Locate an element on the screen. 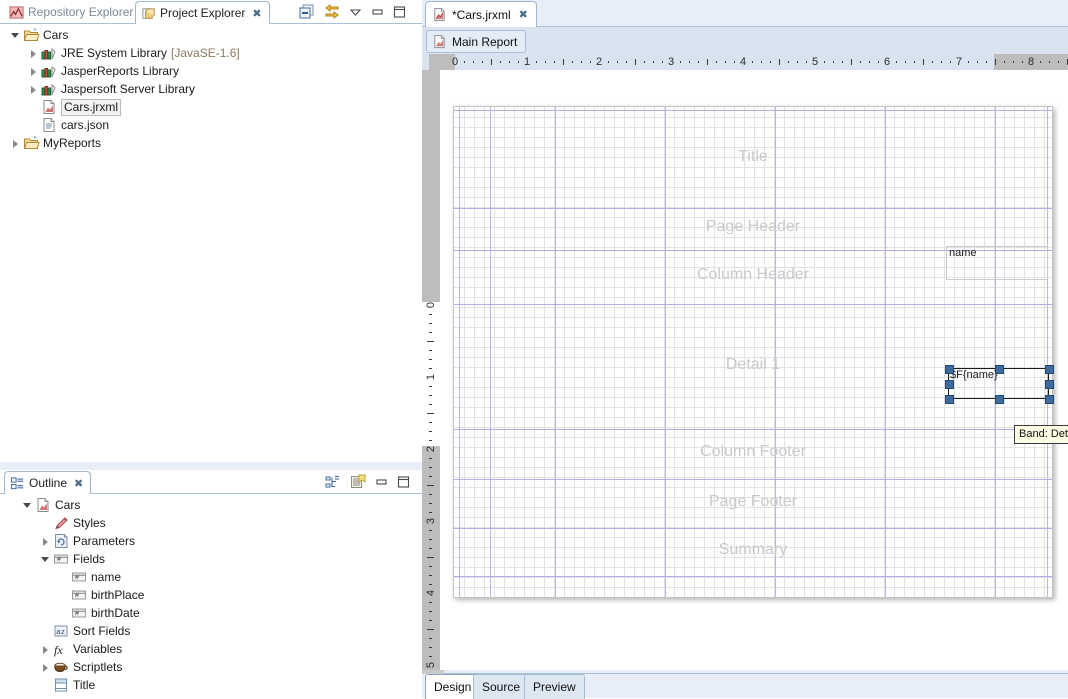  tree-item-text: Cars.jrxml is located at coordinates (91, 107).